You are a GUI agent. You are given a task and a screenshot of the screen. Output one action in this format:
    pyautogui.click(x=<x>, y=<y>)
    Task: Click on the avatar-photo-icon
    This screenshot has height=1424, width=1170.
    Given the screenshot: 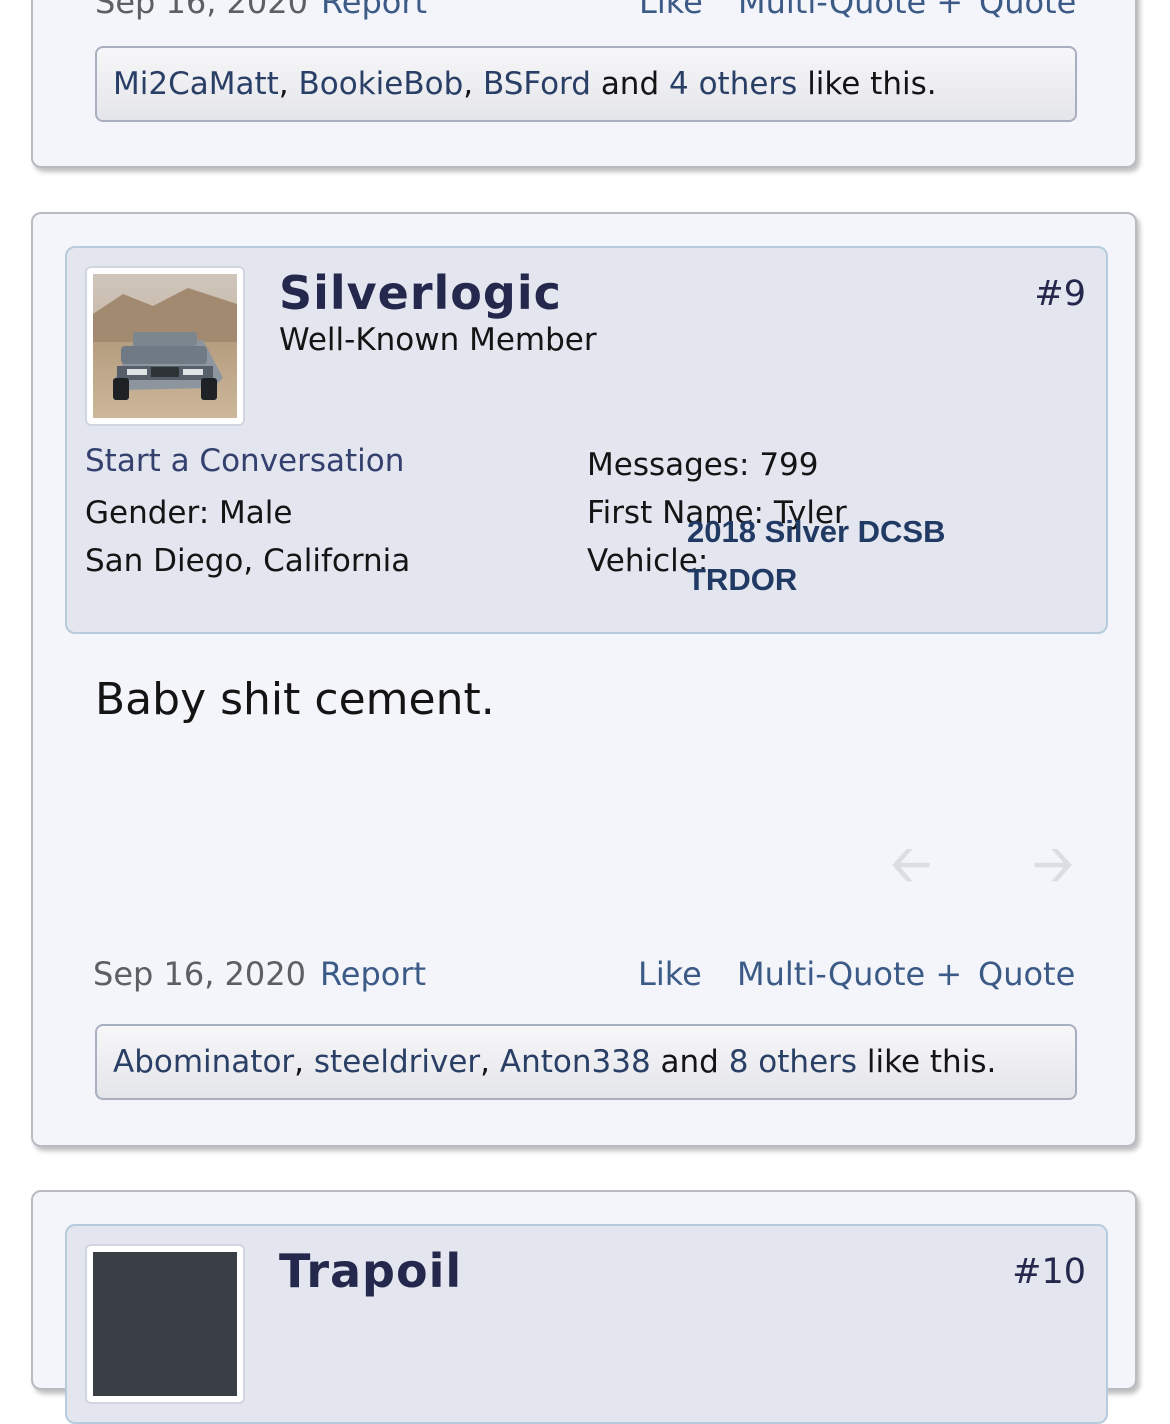 What is the action you would take?
    pyautogui.click(x=165, y=1324)
    